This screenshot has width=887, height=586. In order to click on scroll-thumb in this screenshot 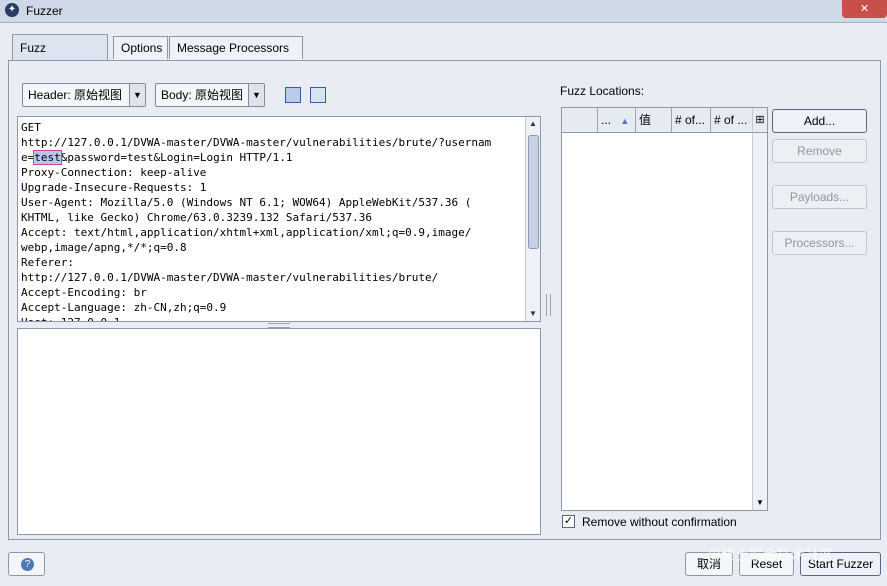, I will do `click(533, 192)`.